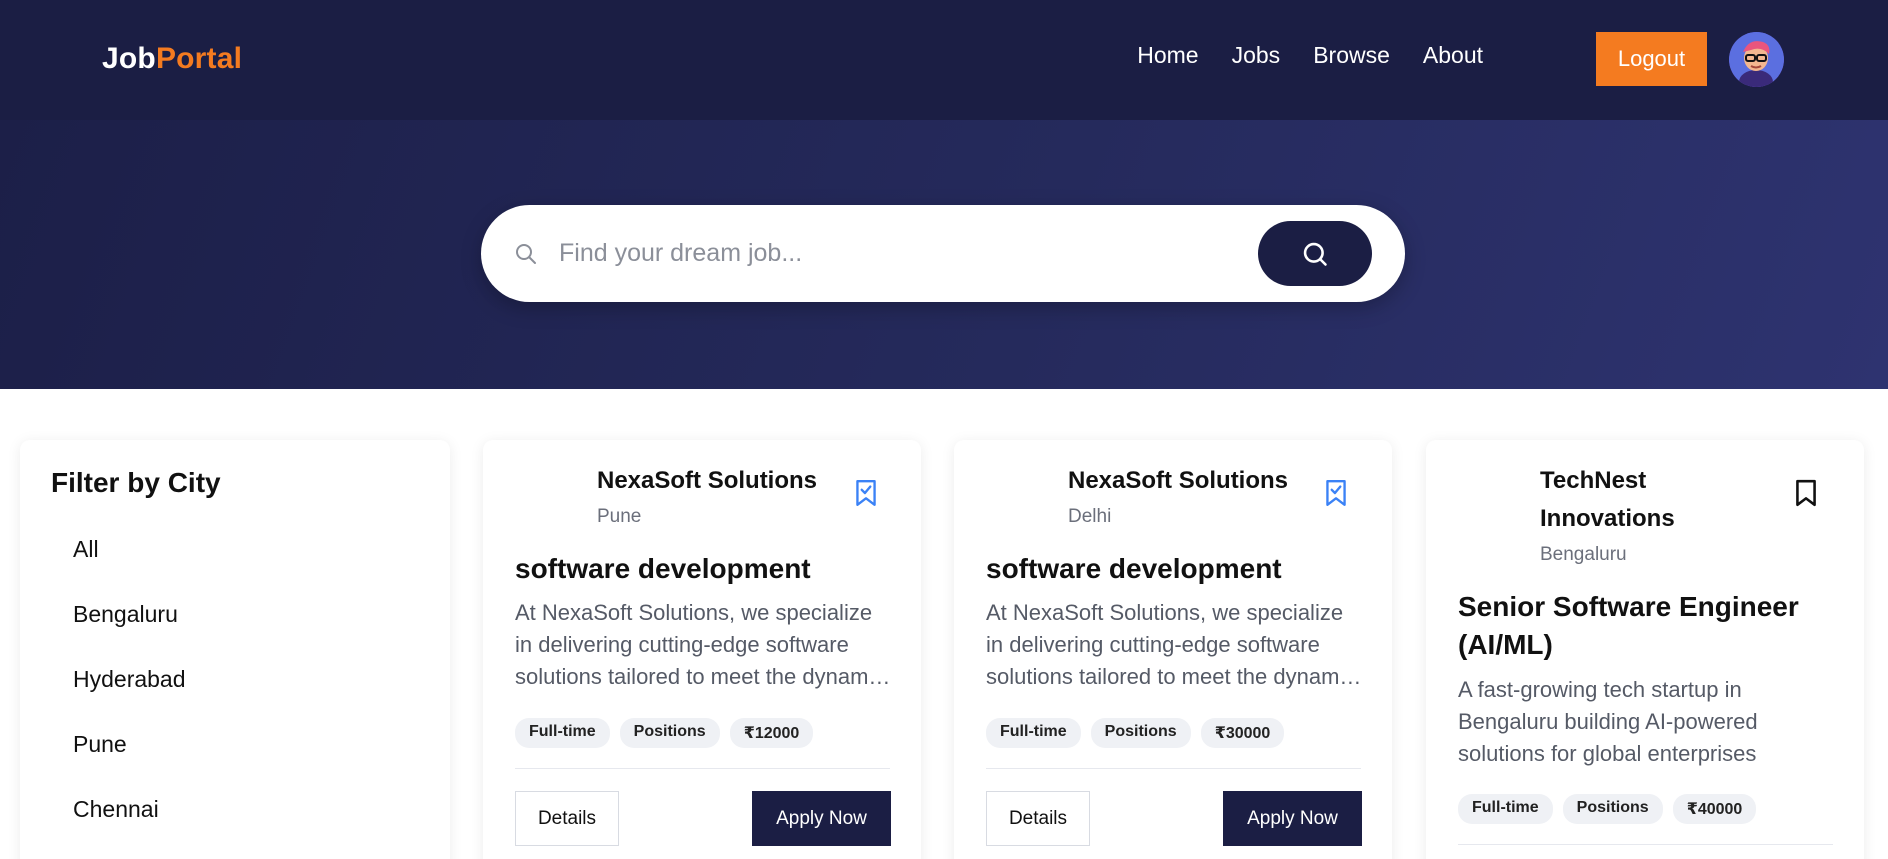 Image resolution: width=1888 pixels, height=859 pixels. What do you see at coordinates (129, 58) in the screenshot?
I see `logo-text-primary: Job` at bounding box center [129, 58].